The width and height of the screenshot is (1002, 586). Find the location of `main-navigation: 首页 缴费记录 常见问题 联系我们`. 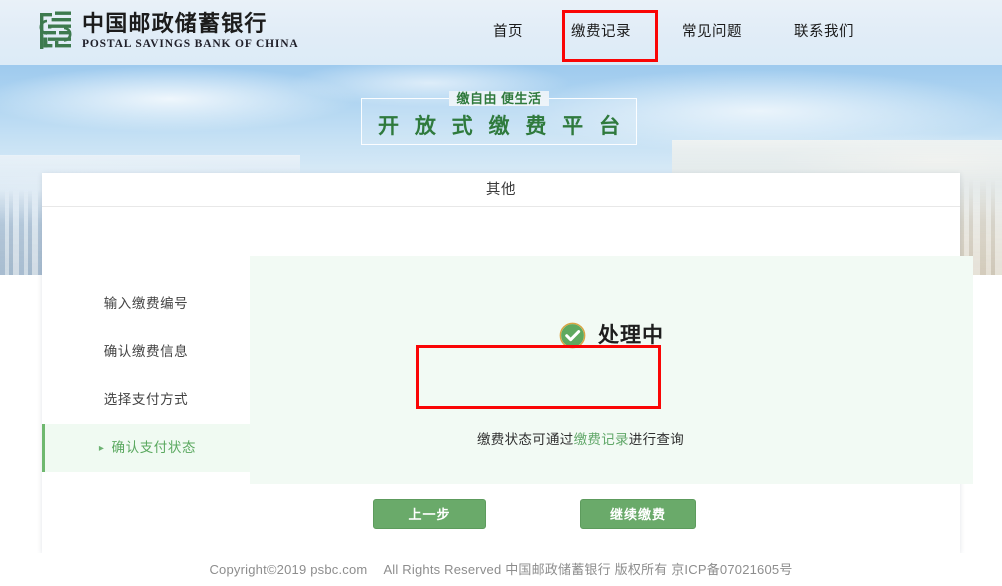

main-navigation: 首页 缴费记录 常见问题 联系我们 is located at coordinates (675, 32).